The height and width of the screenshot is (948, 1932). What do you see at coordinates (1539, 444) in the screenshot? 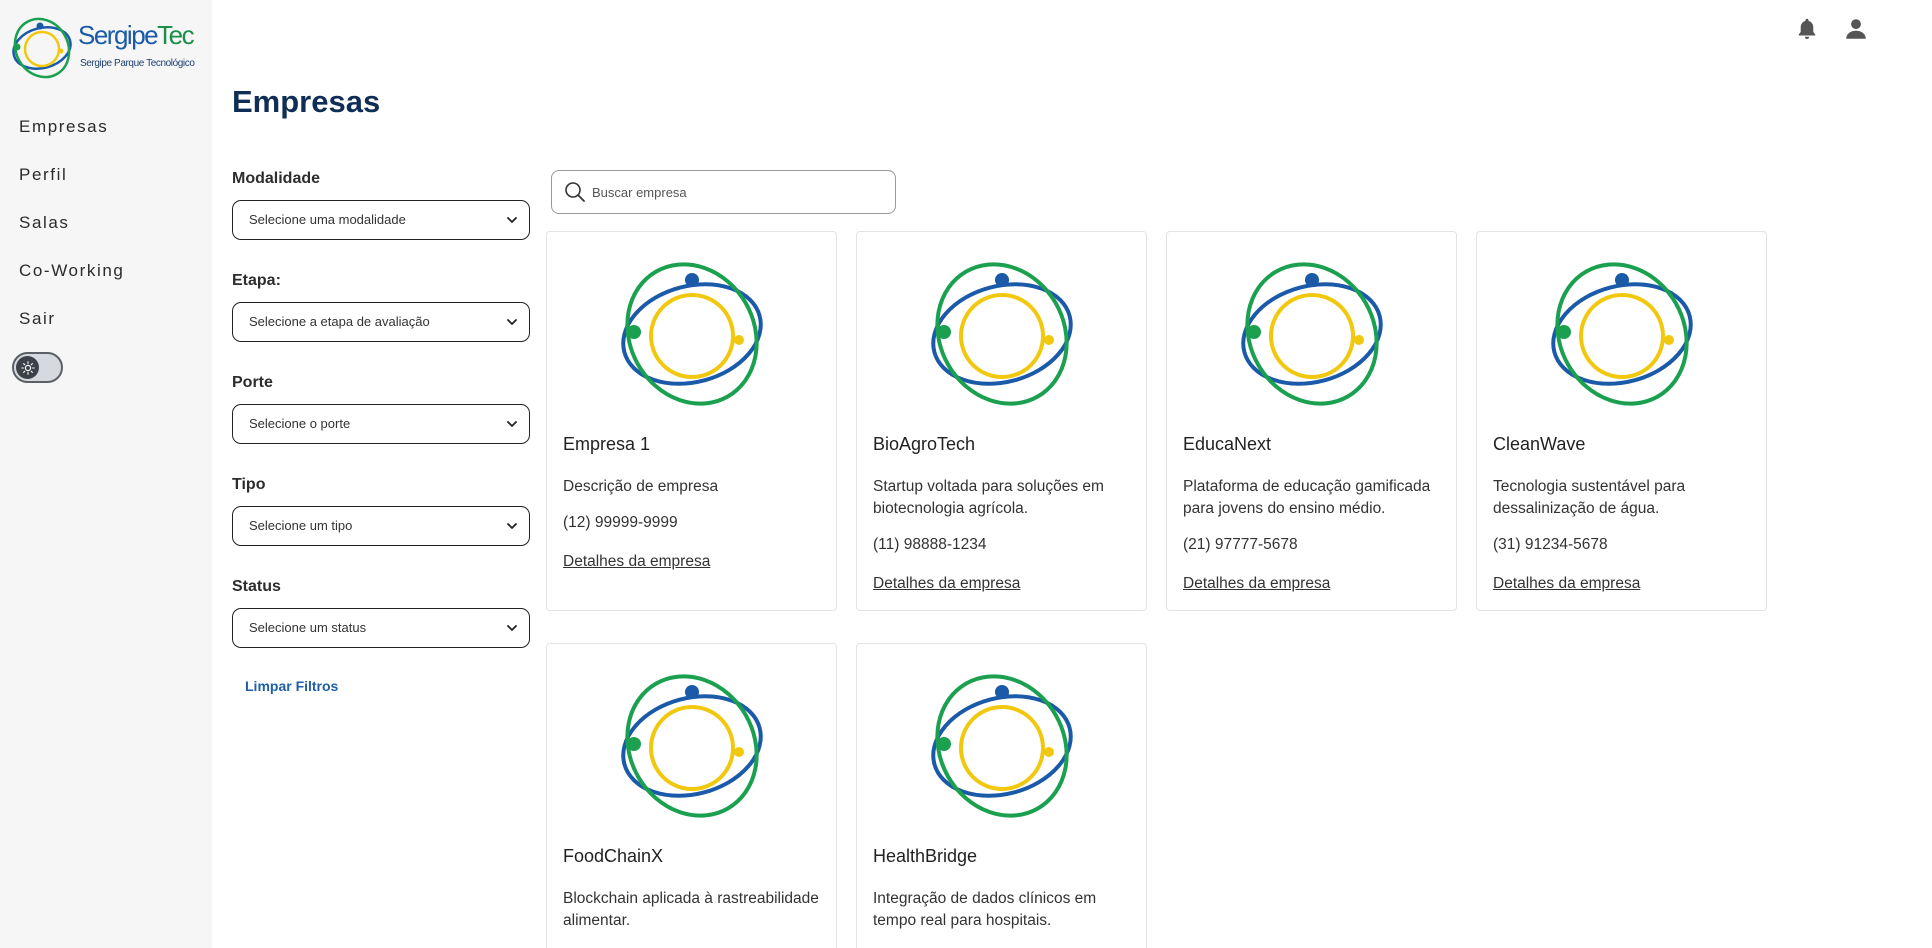
I see `company-name: CleanWave` at bounding box center [1539, 444].